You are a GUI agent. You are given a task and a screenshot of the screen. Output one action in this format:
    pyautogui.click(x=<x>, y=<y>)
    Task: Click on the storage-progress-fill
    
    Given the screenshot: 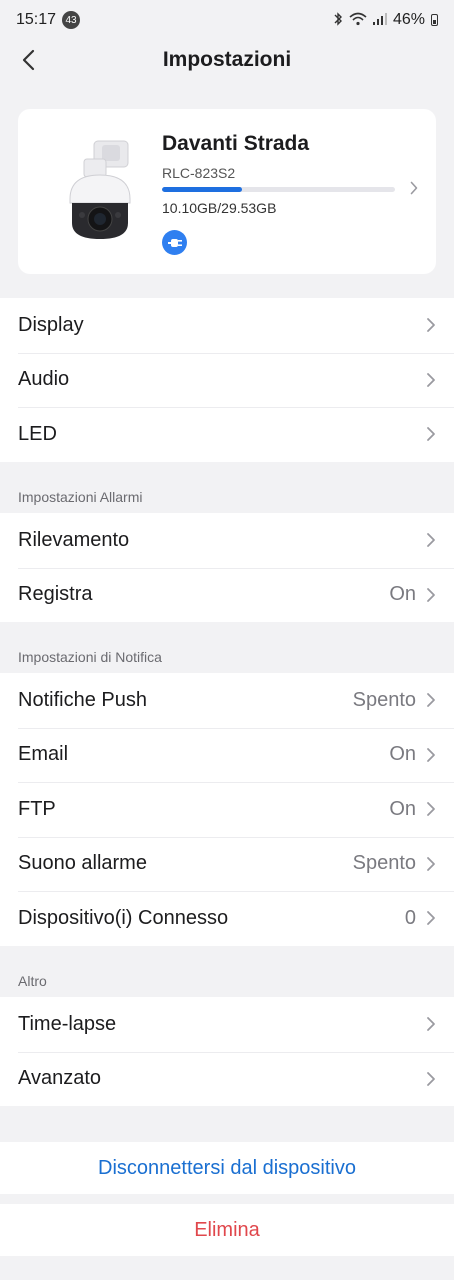 What is the action you would take?
    pyautogui.click(x=202, y=189)
    